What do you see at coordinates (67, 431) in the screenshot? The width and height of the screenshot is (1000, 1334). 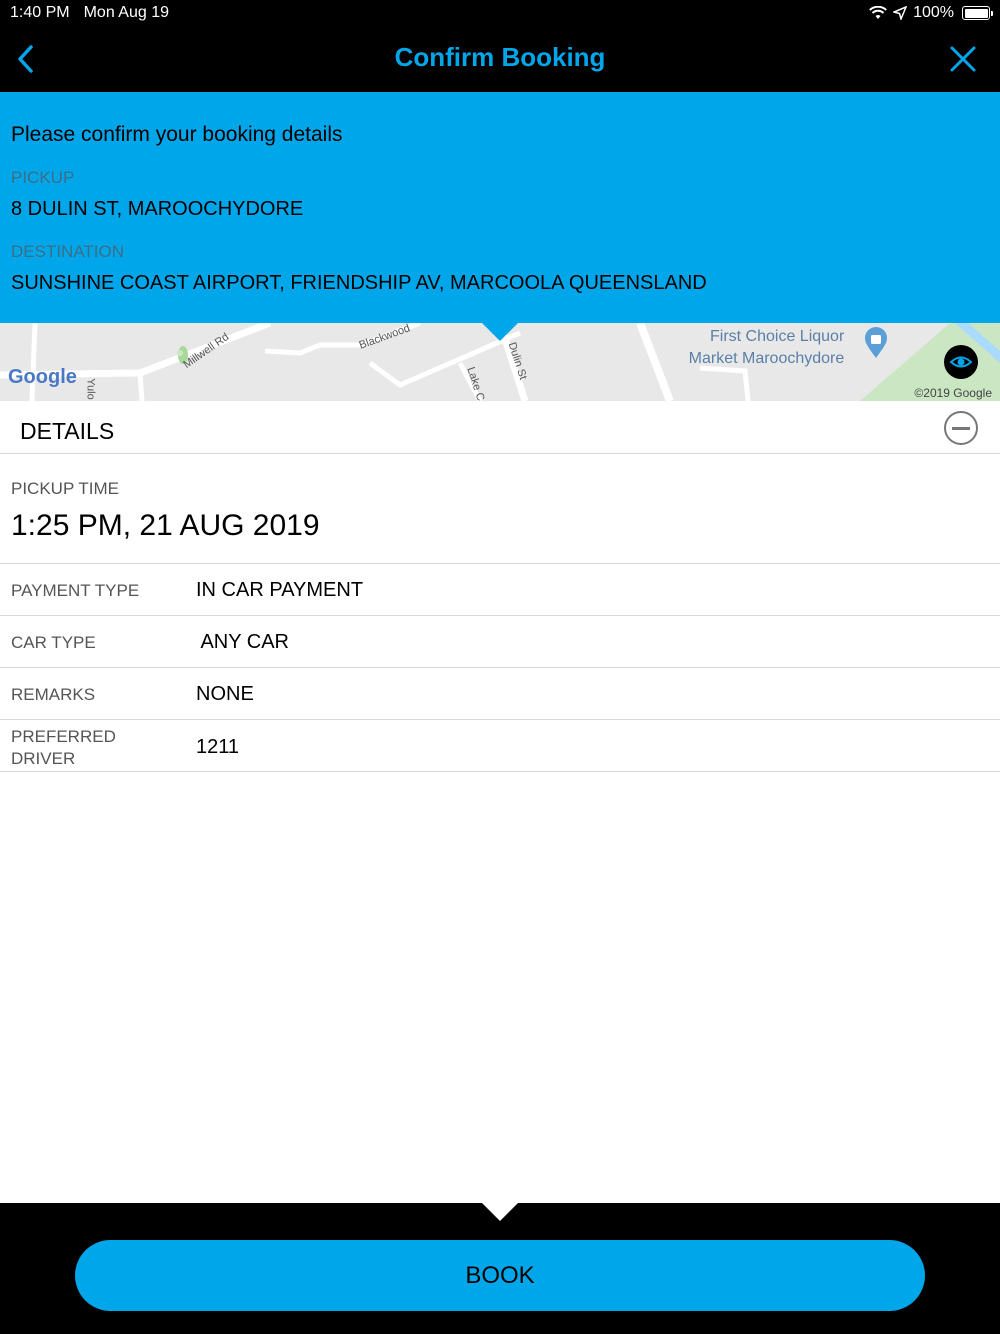 I see `details-title: DETAILS` at bounding box center [67, 431].